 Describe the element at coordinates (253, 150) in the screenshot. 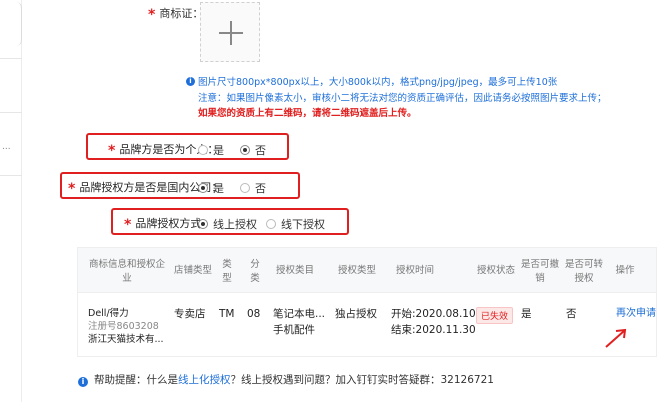

I see `radio-individual-no: 否` at that location.